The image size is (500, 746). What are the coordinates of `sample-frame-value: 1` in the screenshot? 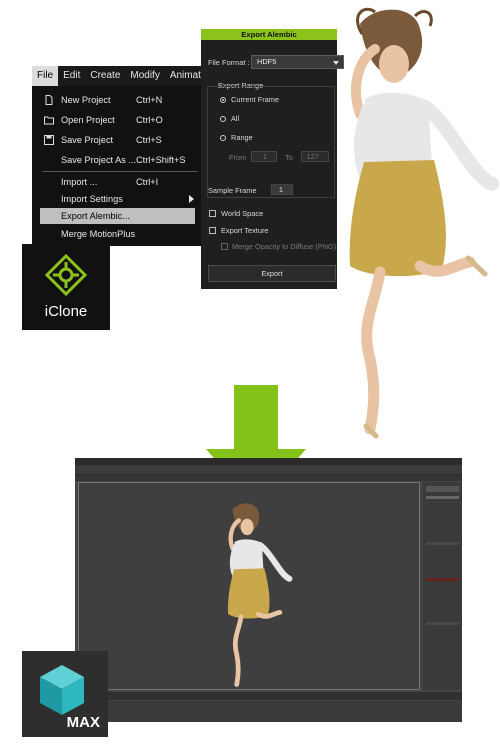 It's located at (280, 189).